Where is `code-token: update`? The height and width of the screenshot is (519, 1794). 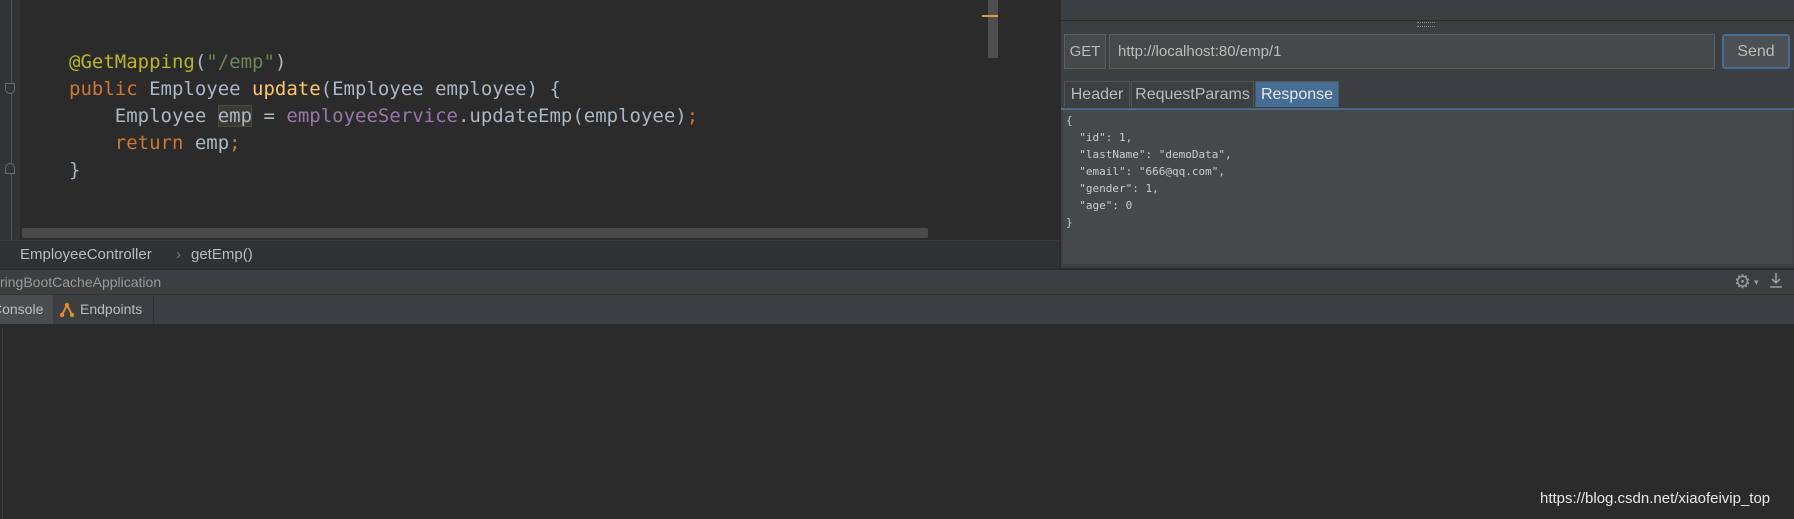
code-token: update is located at coordinates (286, 89).